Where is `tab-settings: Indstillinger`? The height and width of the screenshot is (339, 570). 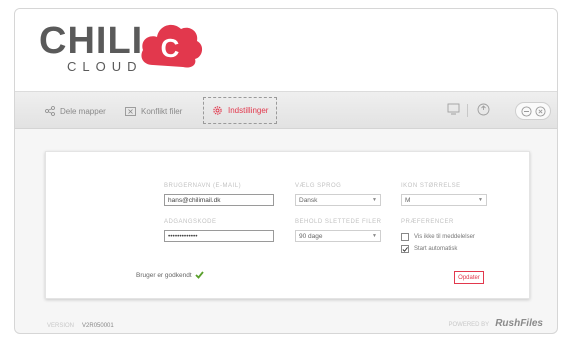
tab-settings: Indstillinger is located at coordinates (240, 110).